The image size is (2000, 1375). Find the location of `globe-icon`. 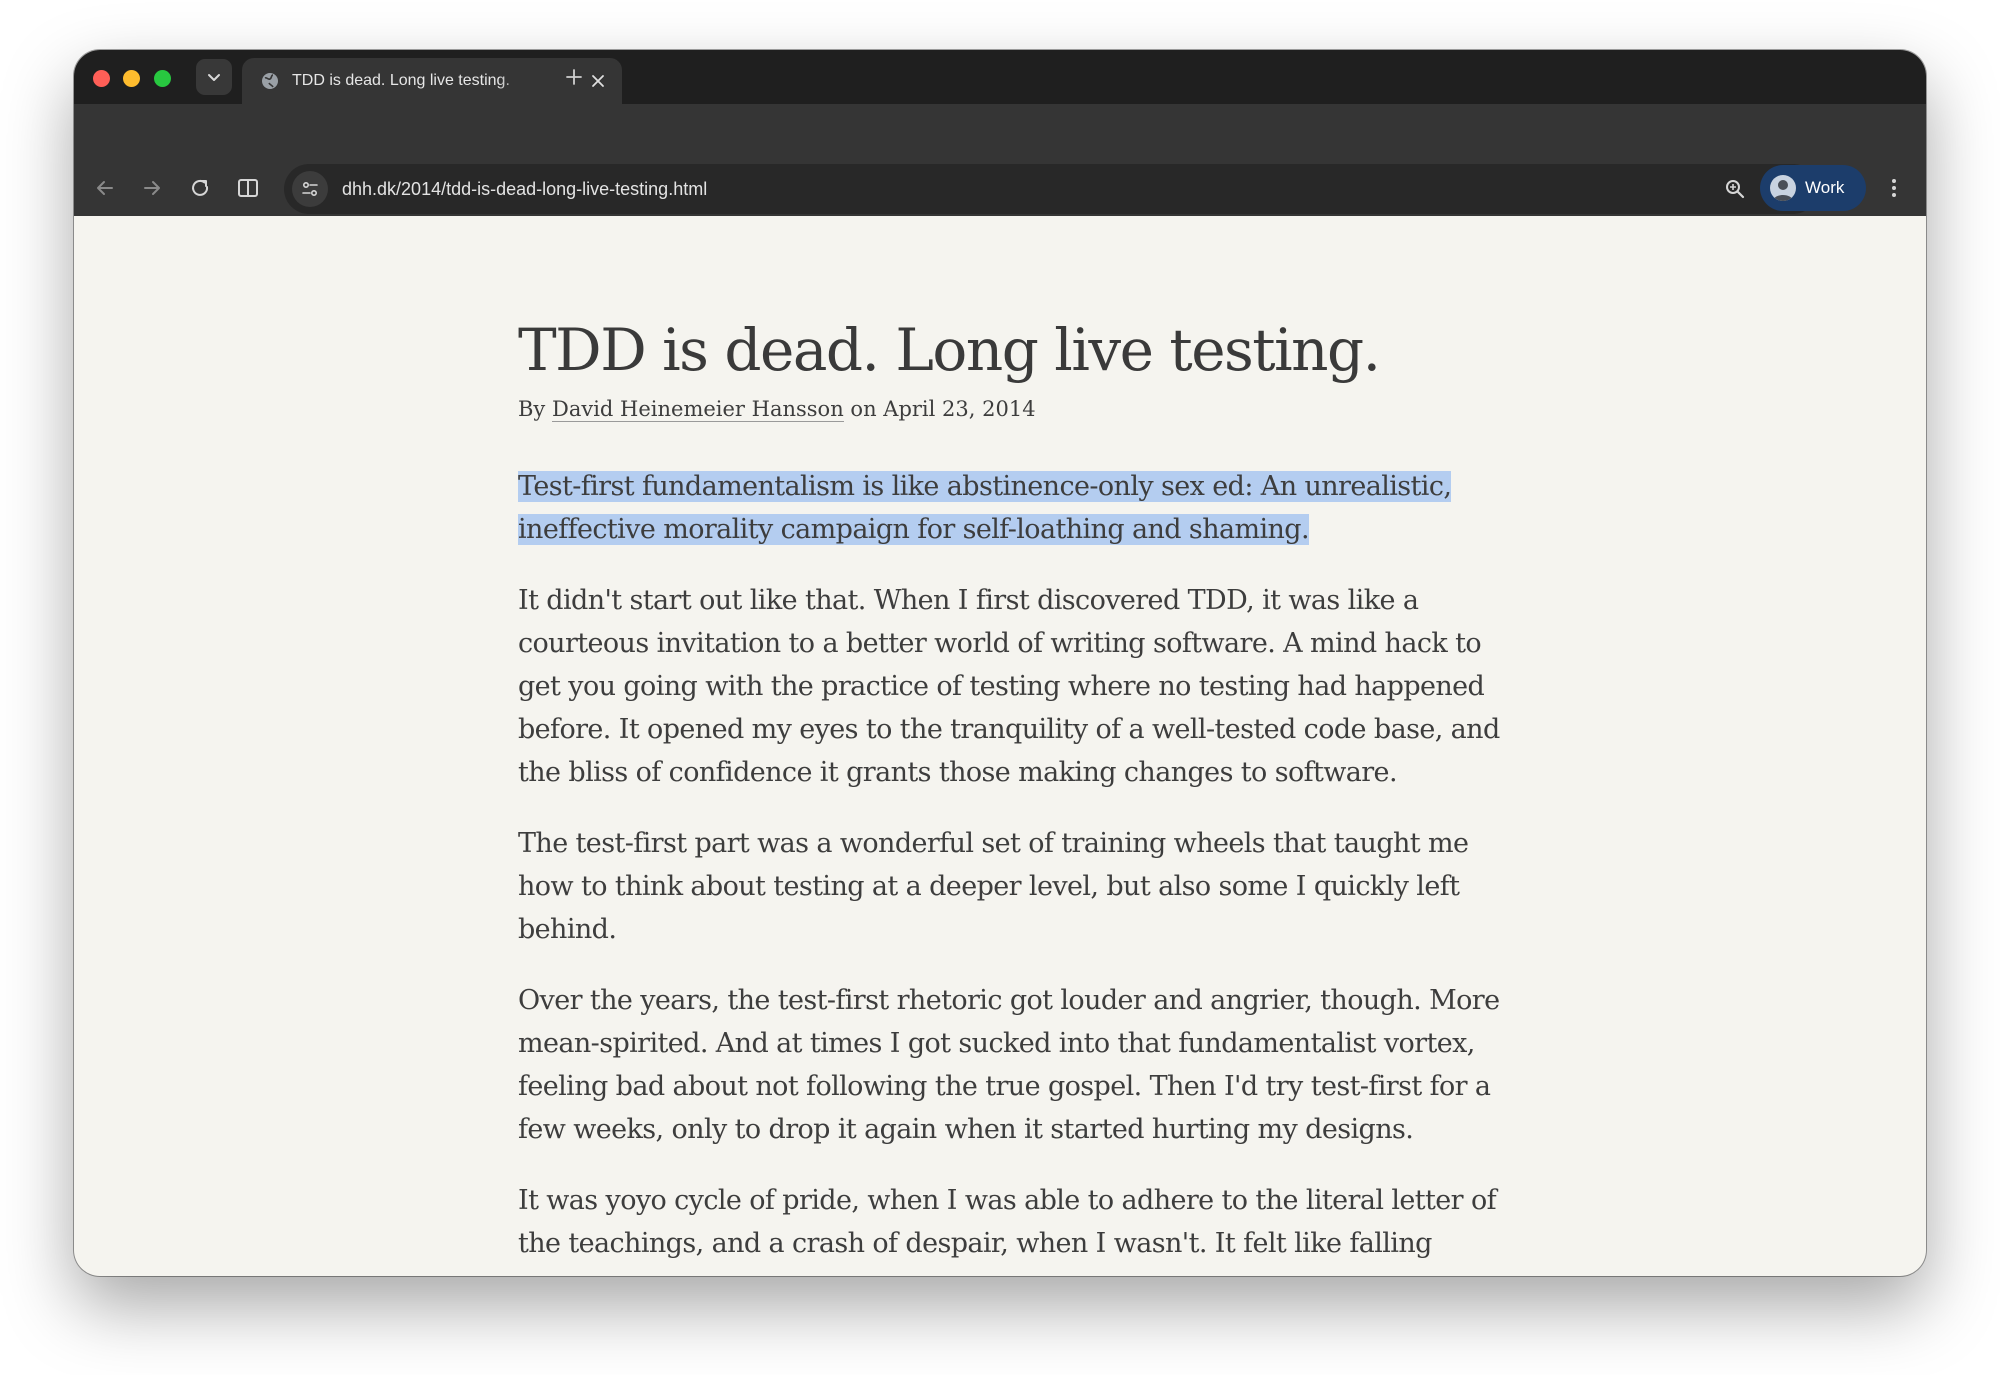

globe-icon is located at coordinates (270, 81).